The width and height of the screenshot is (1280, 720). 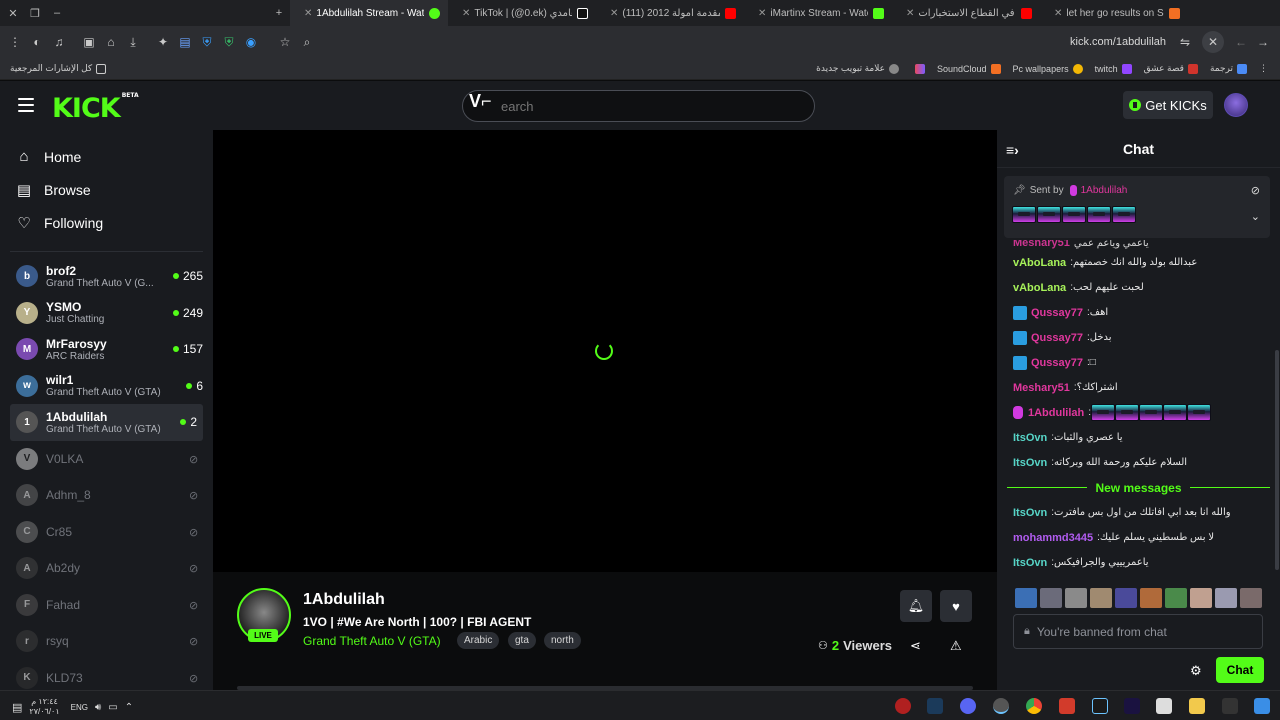 What do you see at coordinates (1122, 42) in the screenshot?
I see `url-field: kick.com/1abdulilah` at bounding box center [1122, 42].